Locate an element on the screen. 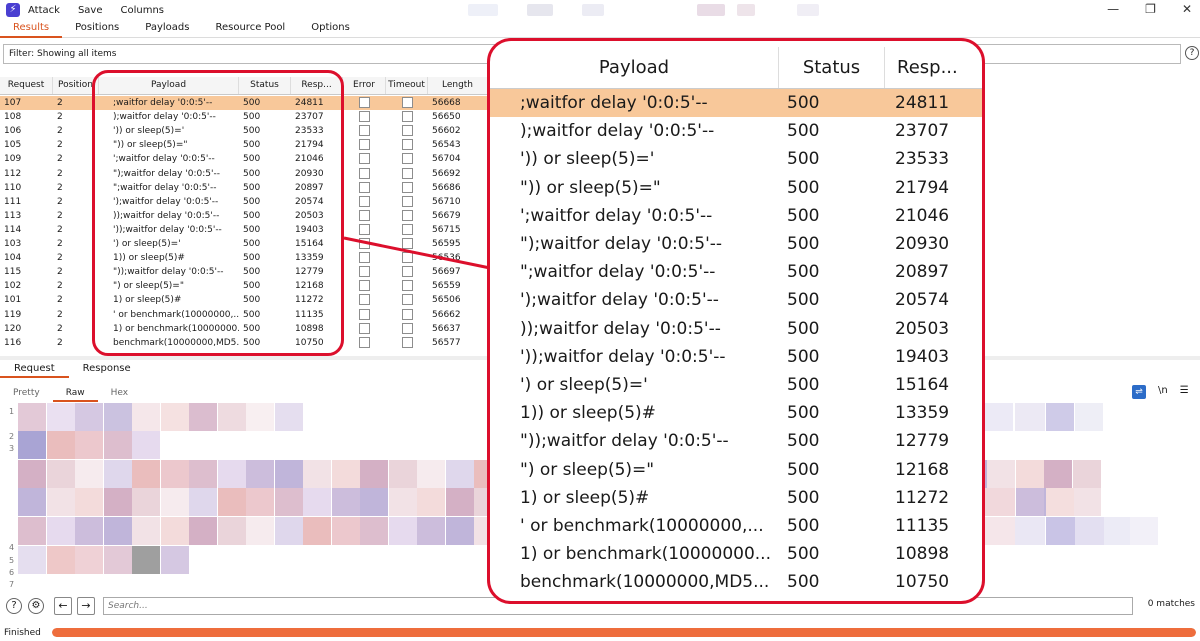  zoom-response-cell: 13359 is located at coordinates (922, 413).